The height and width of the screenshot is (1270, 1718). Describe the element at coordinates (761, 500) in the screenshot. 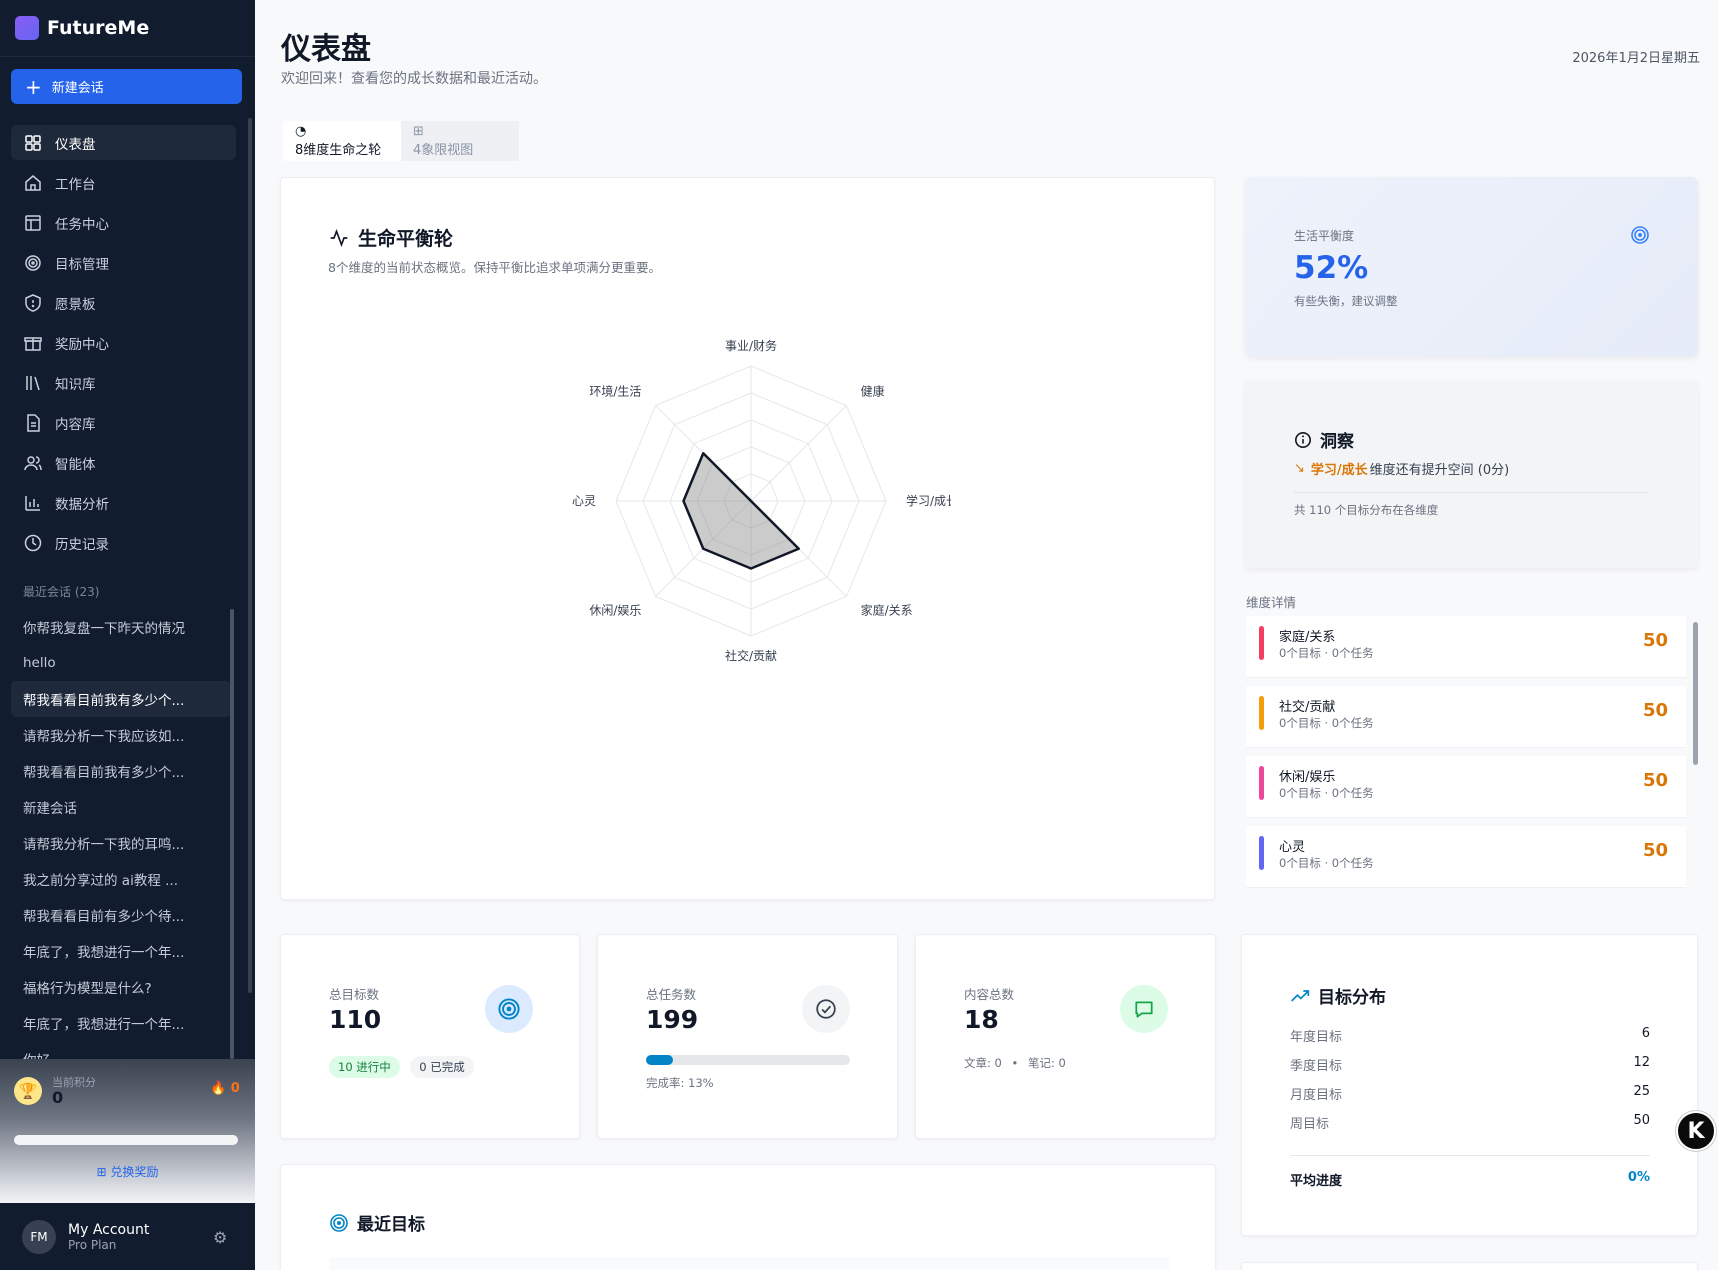

I see `life-wheel-radar-chart: 事业/财务健康学习/成长家庭/关系社交/贡献 休闲/娱乐 心灵 环境/生活` at that location.